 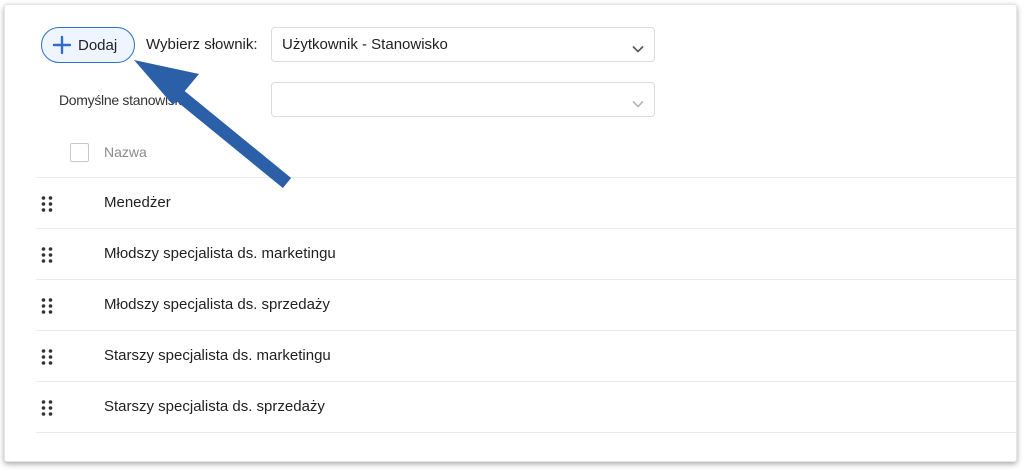 I want to click on default-position-select, so click(x=463, y=99).